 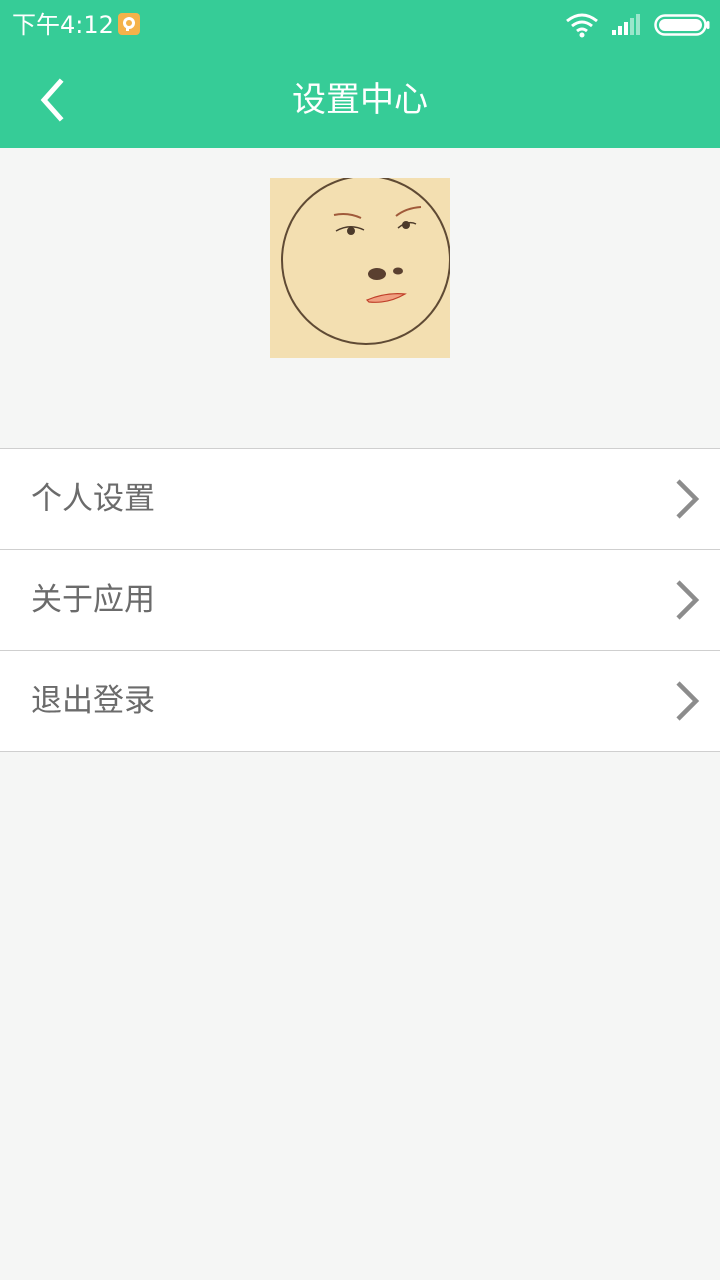 What do you see at coordinates (682, 27) in the screenshot?
I see `battery-icon` at bounding box center [682, 27].